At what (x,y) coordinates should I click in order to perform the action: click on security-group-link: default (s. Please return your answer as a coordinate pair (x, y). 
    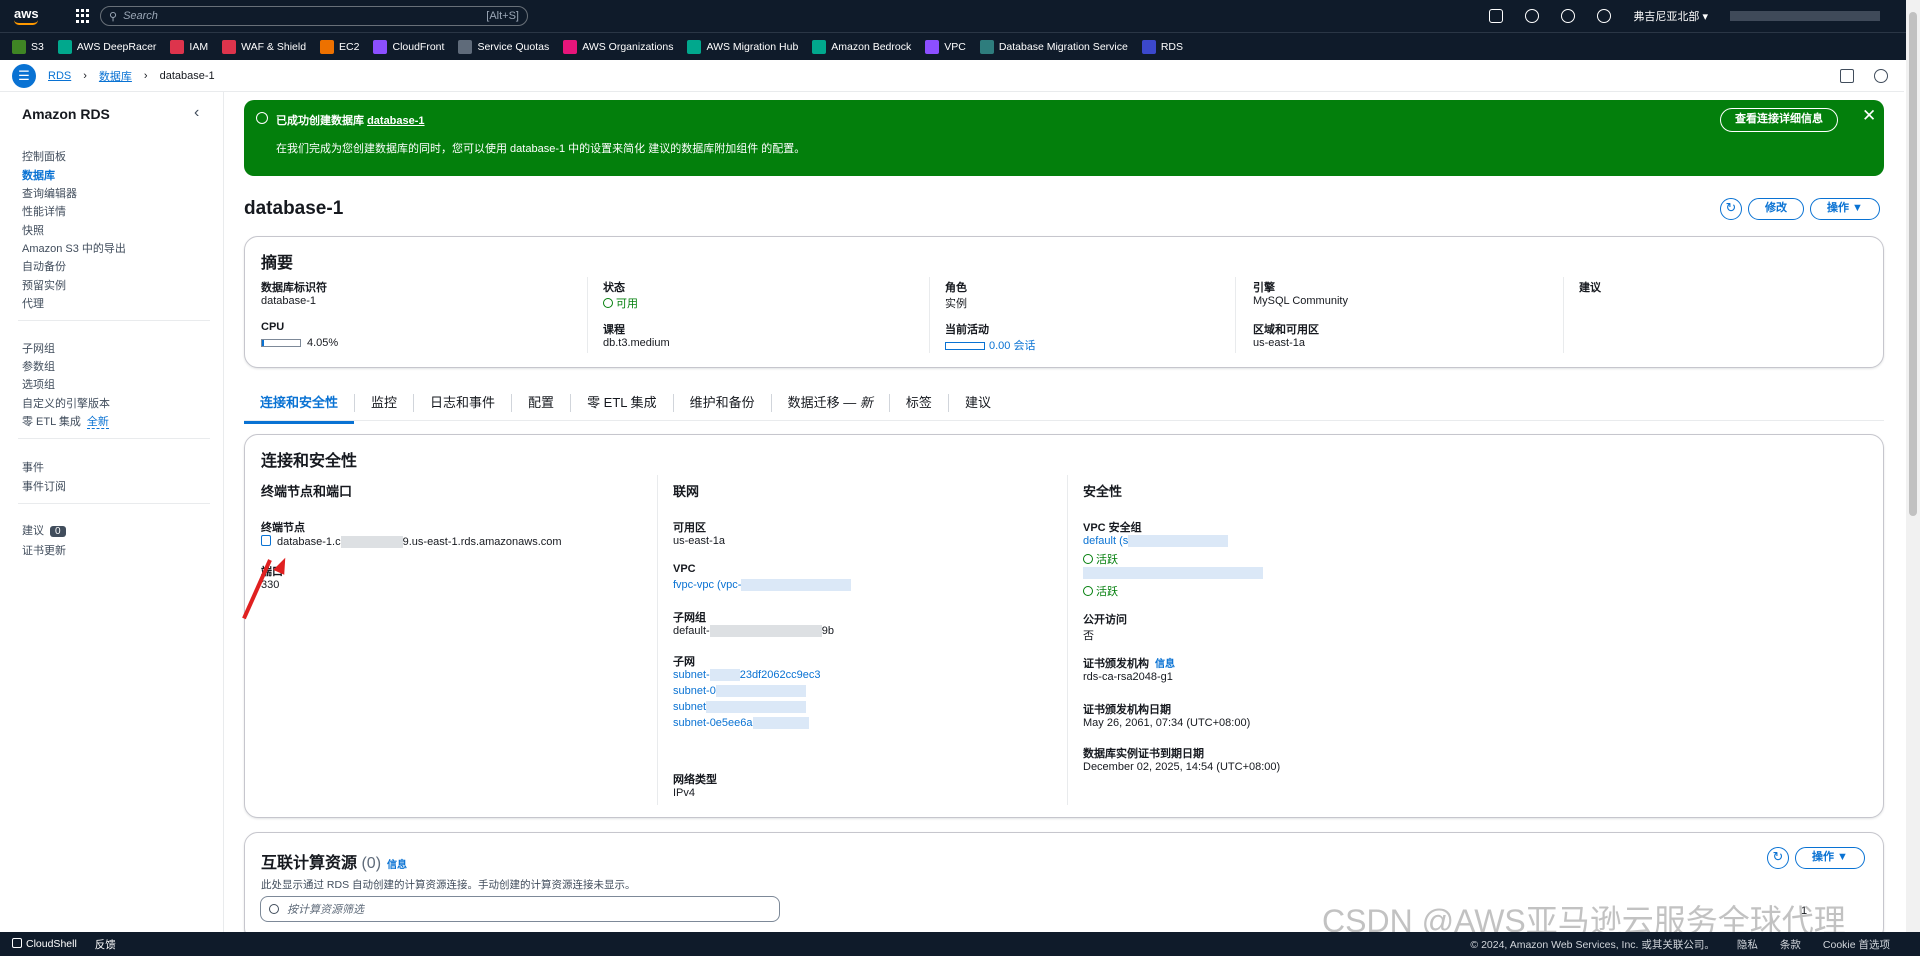
    Looking at the image, I should click on (1156, 541).